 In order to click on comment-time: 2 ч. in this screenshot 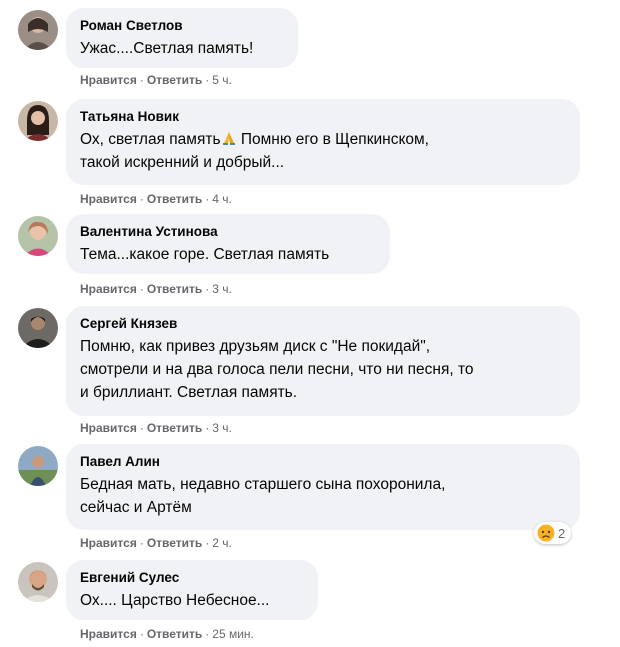, I will do `click(222, 543)`.